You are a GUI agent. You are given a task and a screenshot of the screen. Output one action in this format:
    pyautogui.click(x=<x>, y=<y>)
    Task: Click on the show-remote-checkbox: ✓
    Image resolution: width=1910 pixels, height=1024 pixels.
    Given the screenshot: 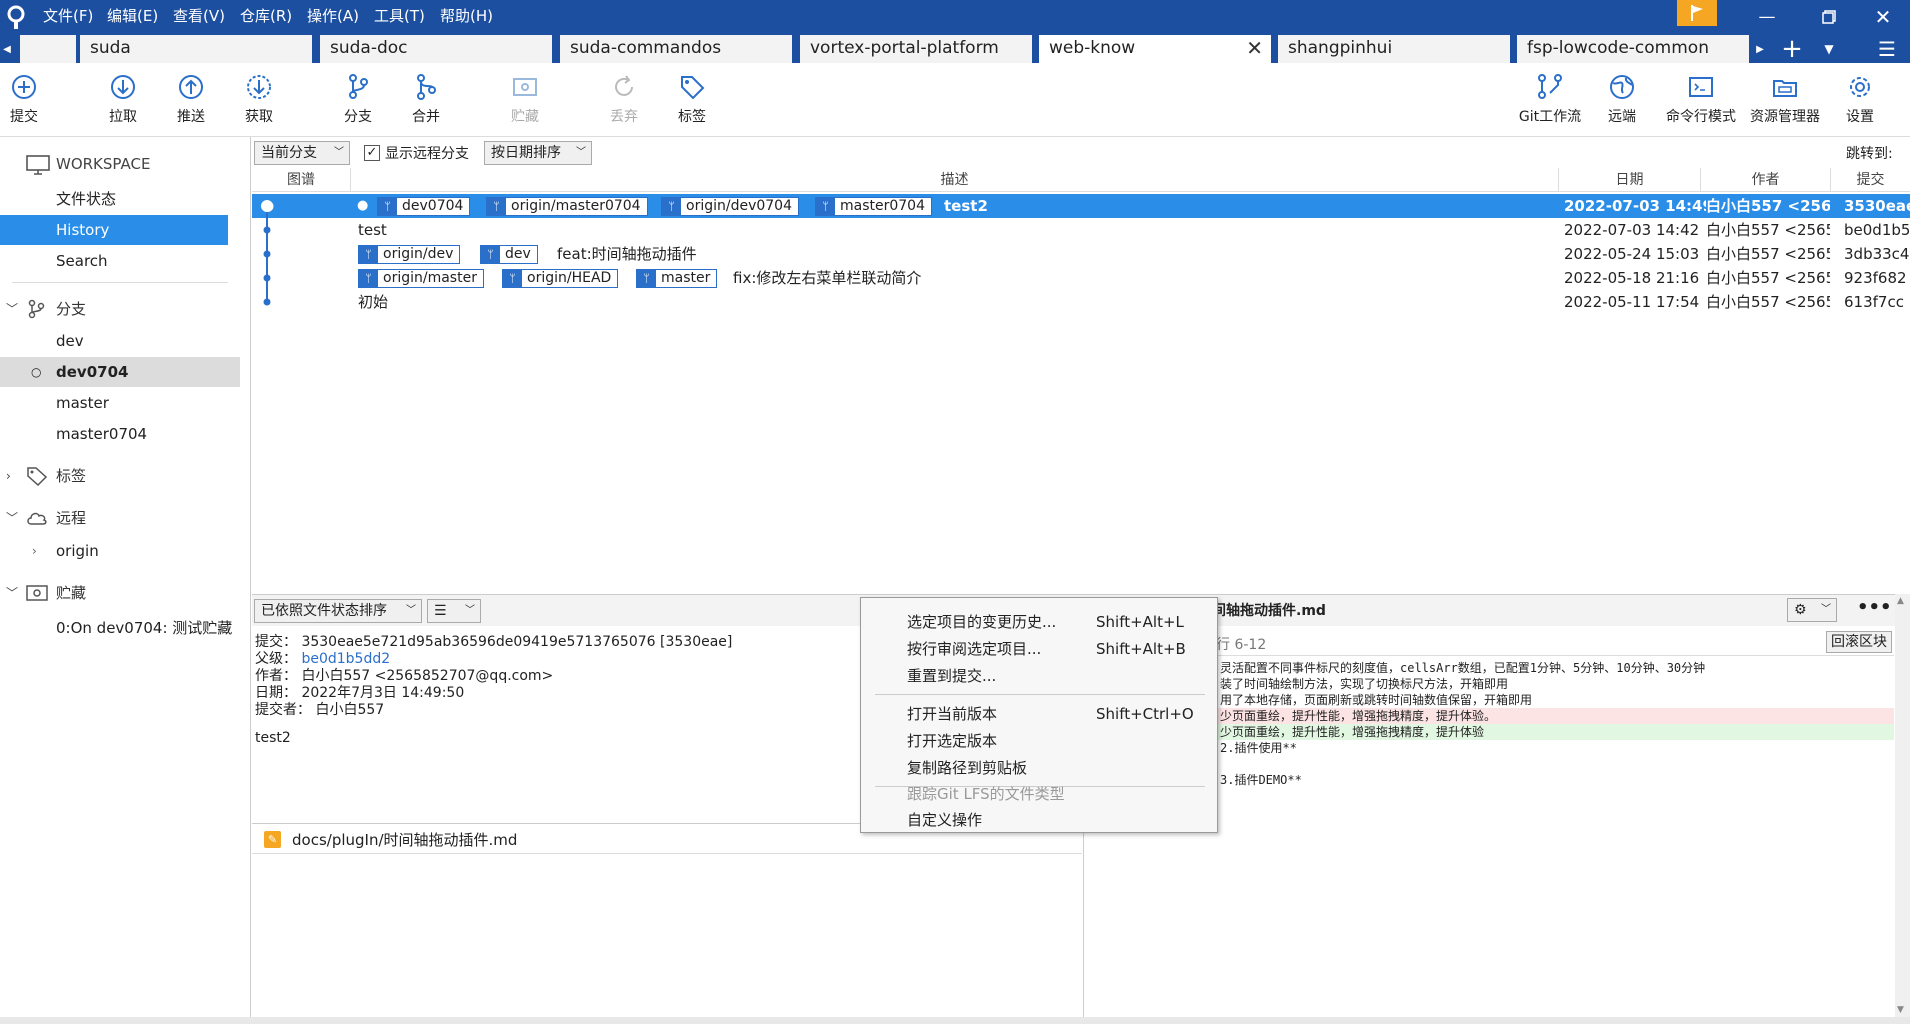 What is the action you would take?
    pyautogui.click(x=372, y=153)
    